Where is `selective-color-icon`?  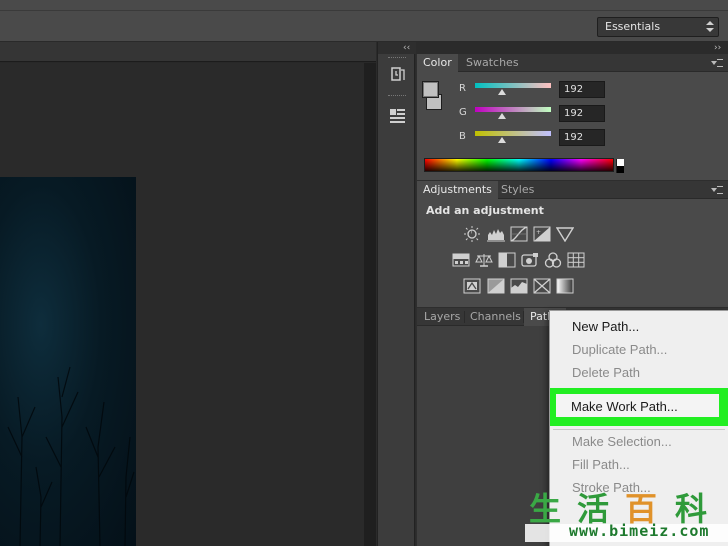 selective-color-icon is located at coordinates (542, 286).